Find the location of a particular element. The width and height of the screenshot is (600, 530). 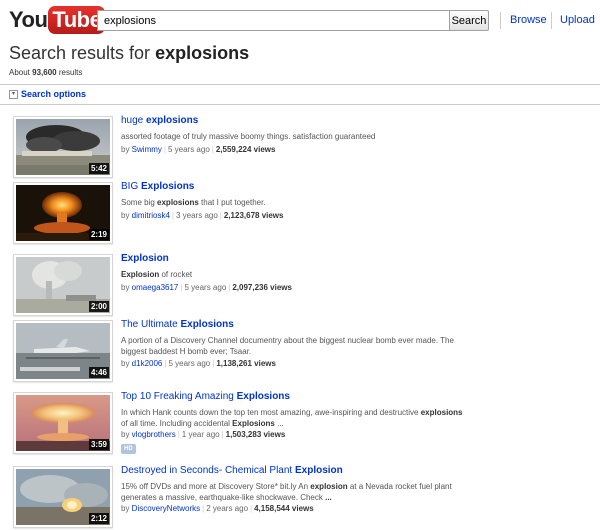

title-text: BIG is located at coordinates (131, 186).